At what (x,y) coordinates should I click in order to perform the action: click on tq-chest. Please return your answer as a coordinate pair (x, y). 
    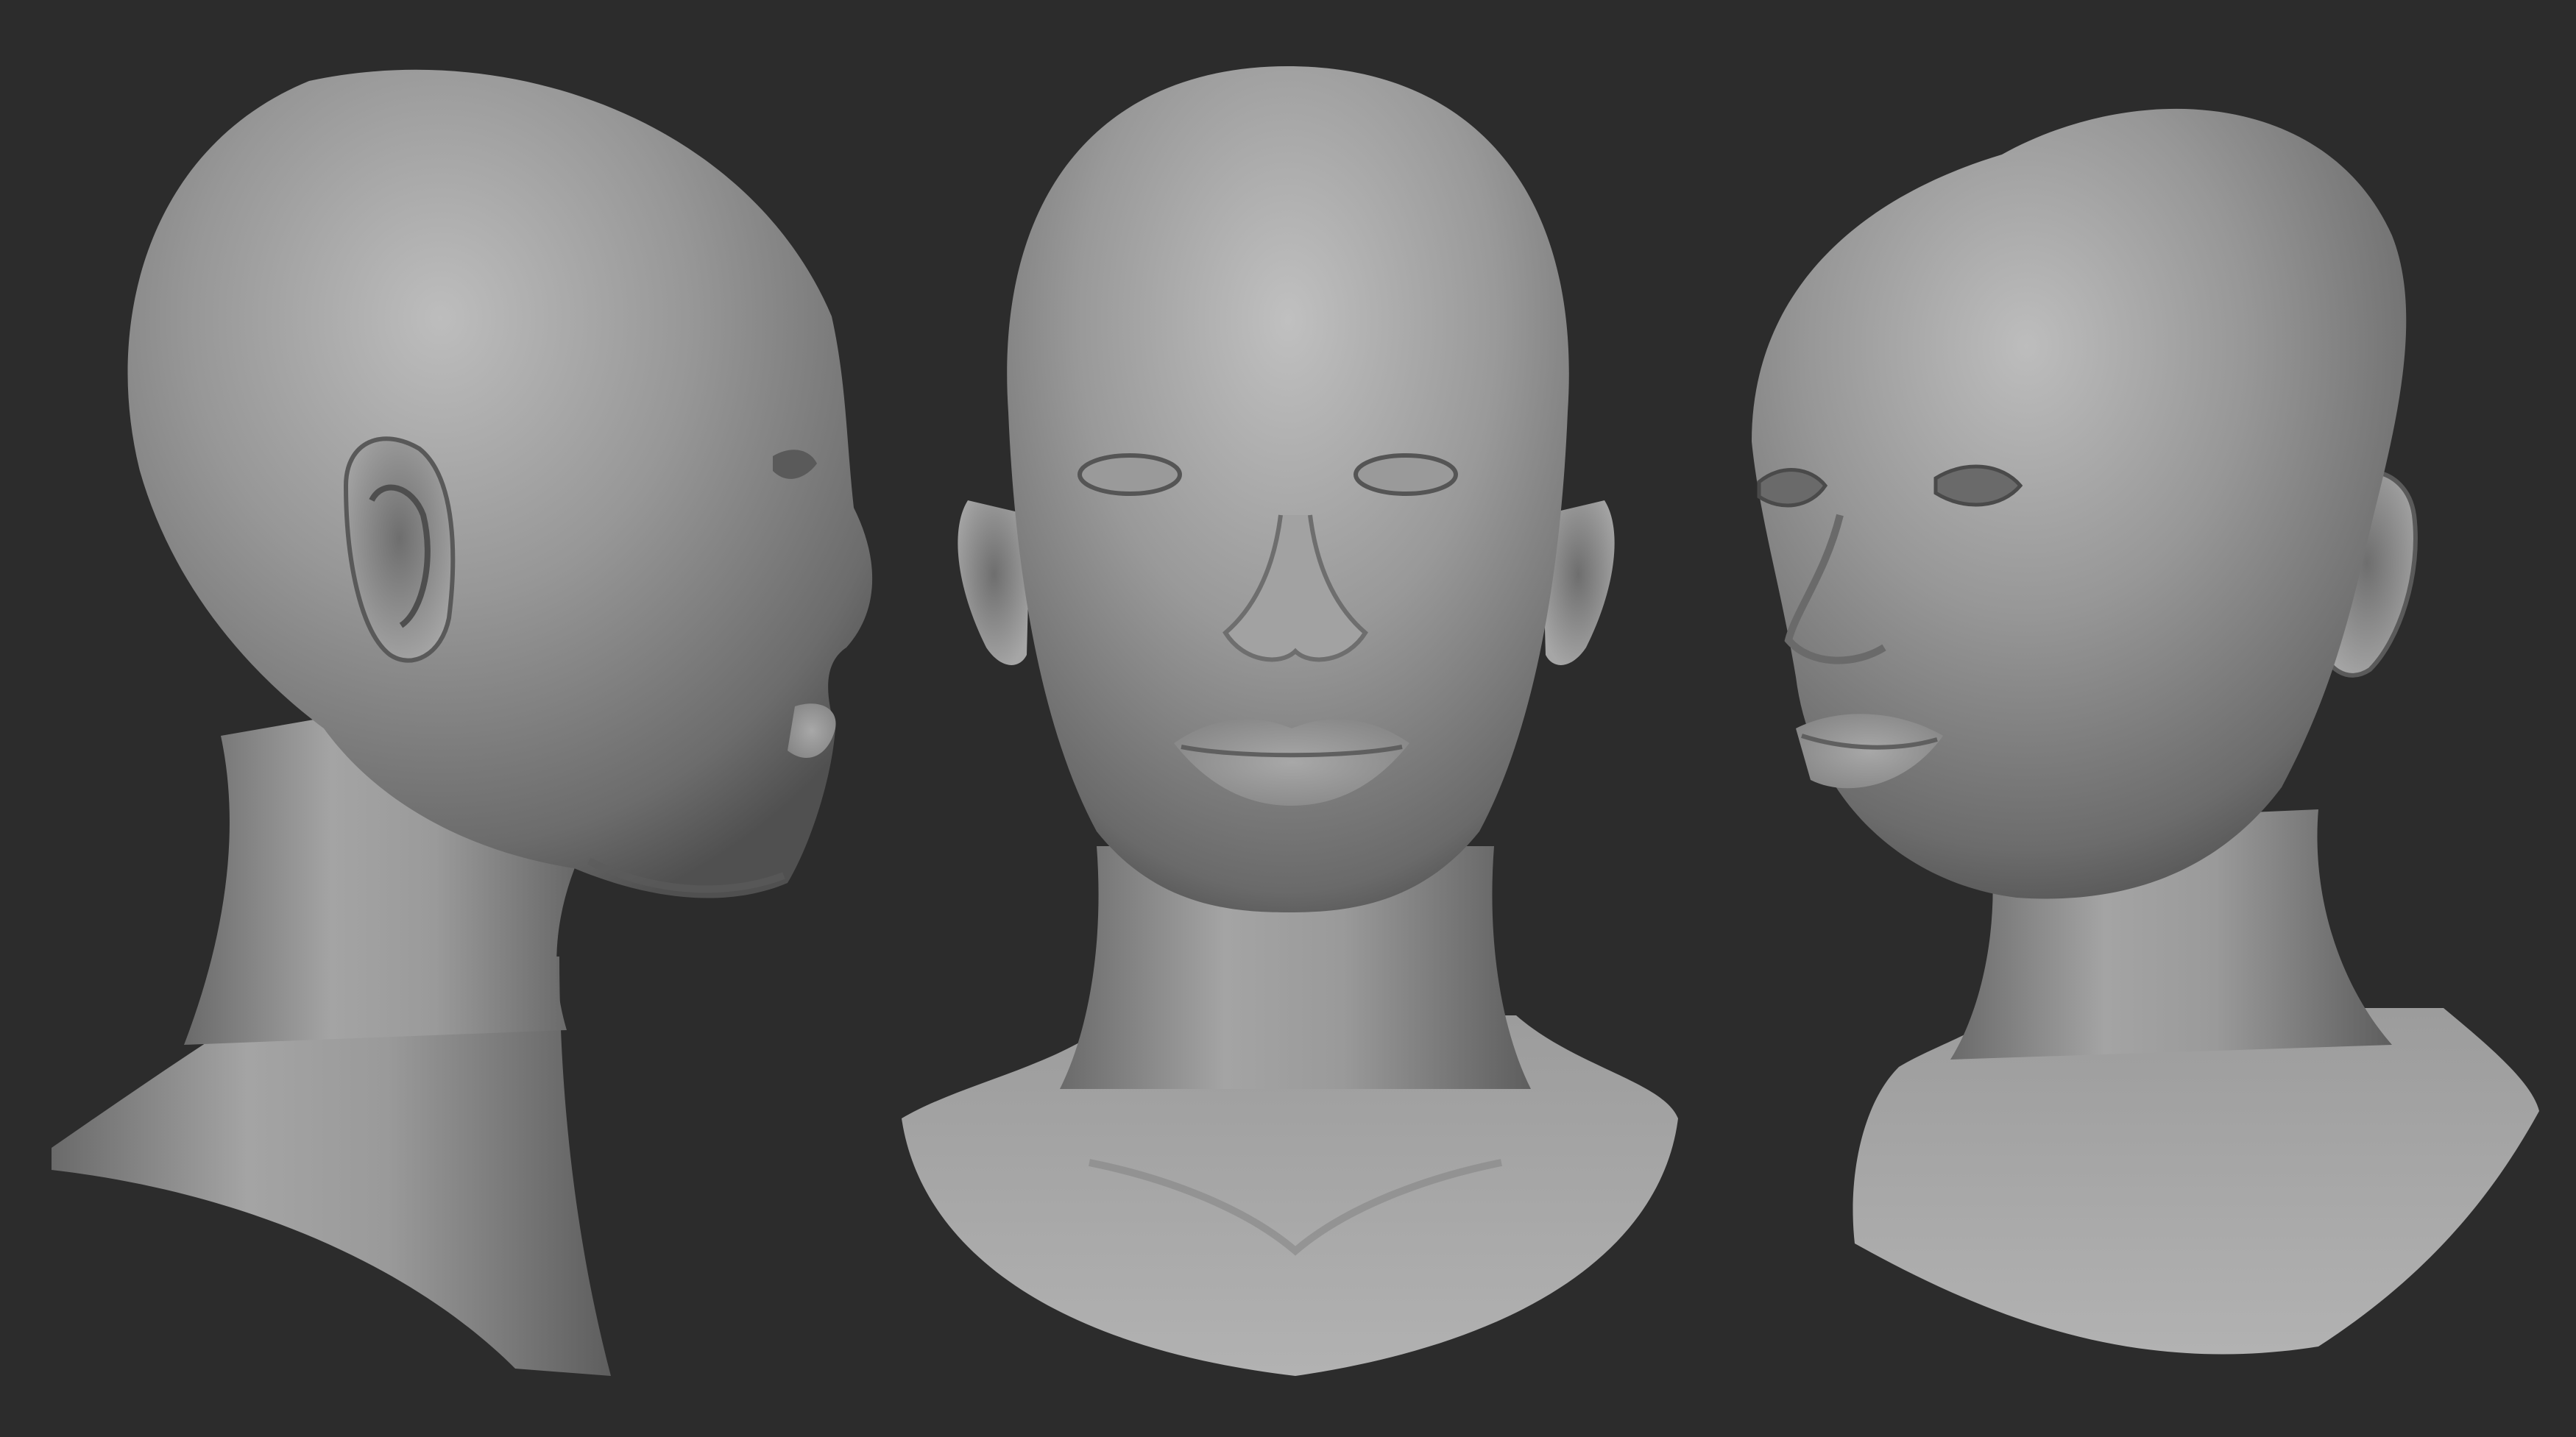
    Looking at the image, I should click on (2196, 1181).